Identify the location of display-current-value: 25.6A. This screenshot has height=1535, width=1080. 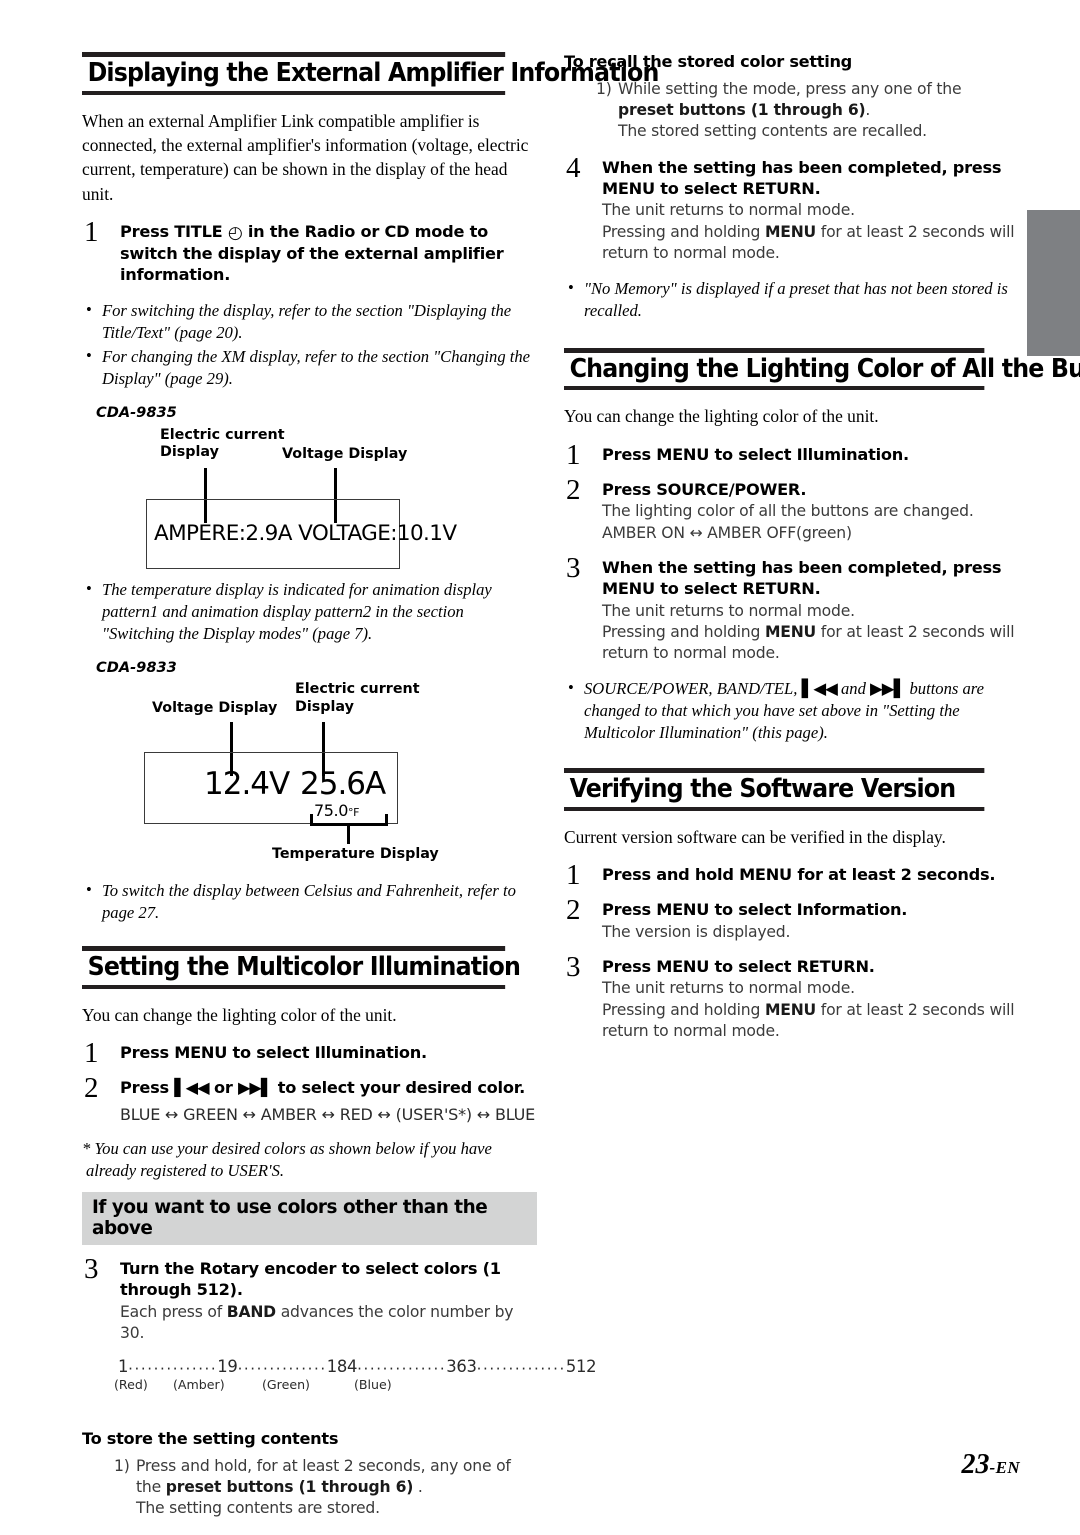
(343, 784).